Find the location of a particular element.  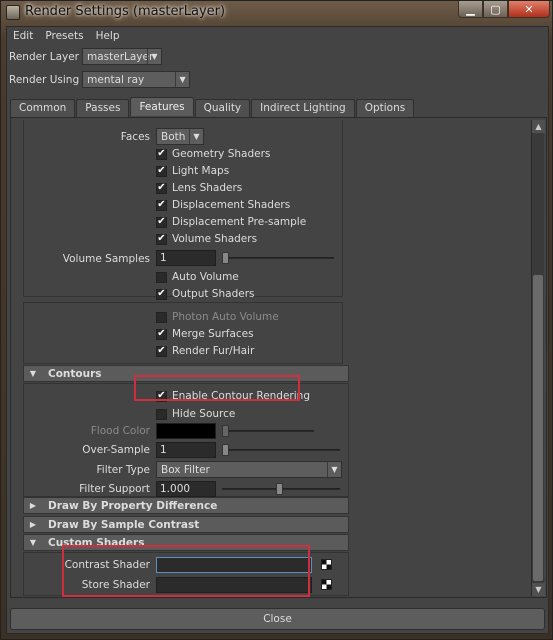

filter-type-label: Filter Type is located at coordinates (123, 470).